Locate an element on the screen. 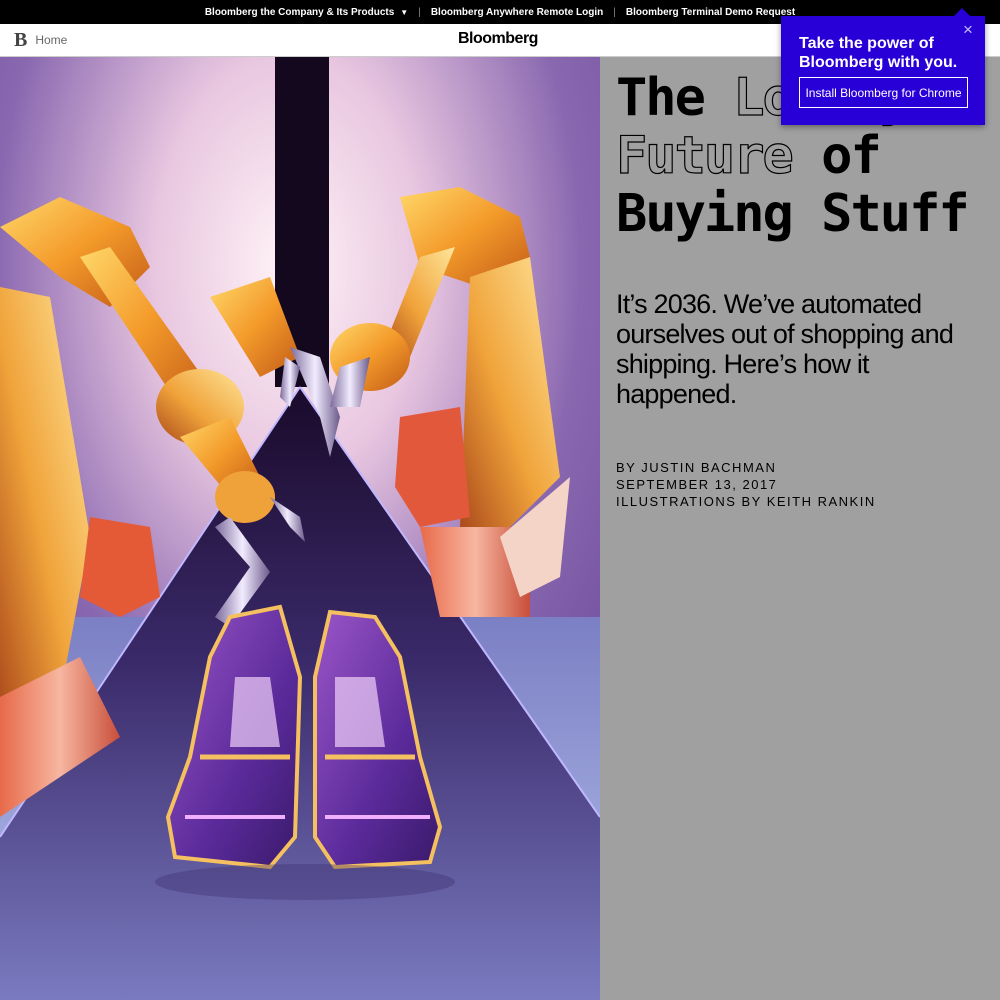  publish-date: SEPTEMBER 13, 2017 is located at coordinates (697, 484).